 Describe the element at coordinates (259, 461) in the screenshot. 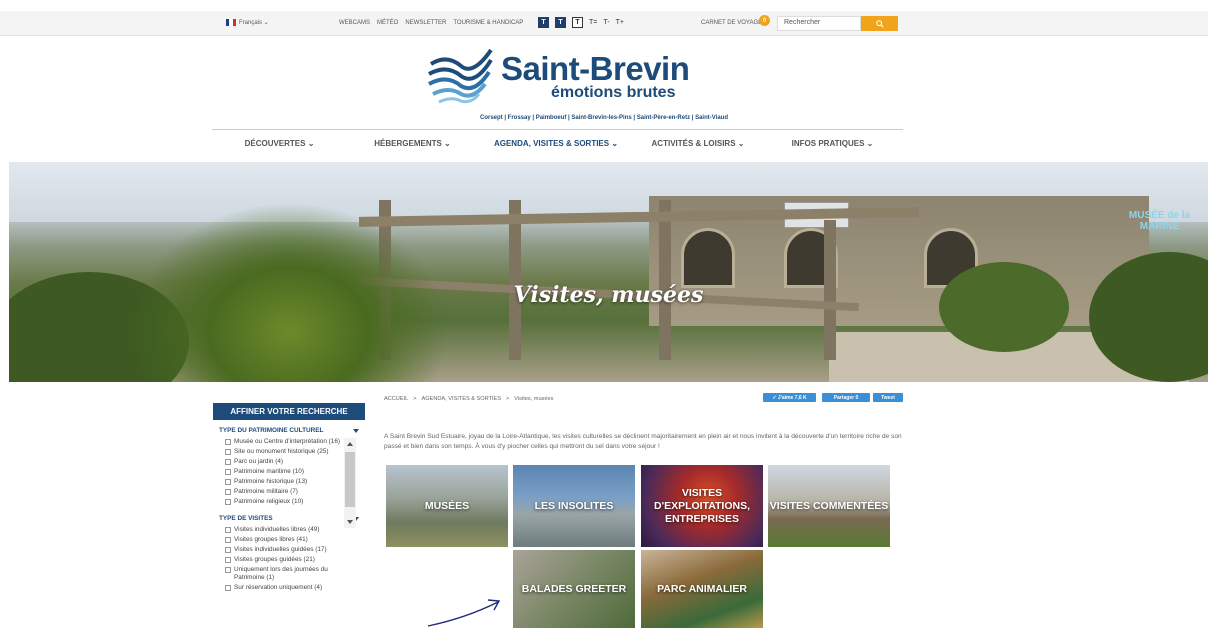

I see `filter-option-label: Parc ou jardin (4)` at that location.